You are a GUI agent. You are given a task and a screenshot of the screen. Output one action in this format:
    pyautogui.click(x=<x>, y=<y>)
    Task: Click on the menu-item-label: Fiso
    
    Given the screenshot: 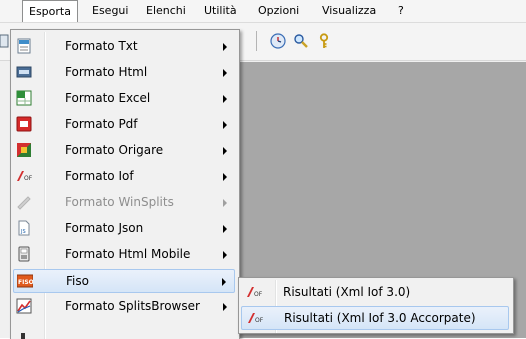 What is the action you would take?
    pyautogui.click(x=77, y=281)
    